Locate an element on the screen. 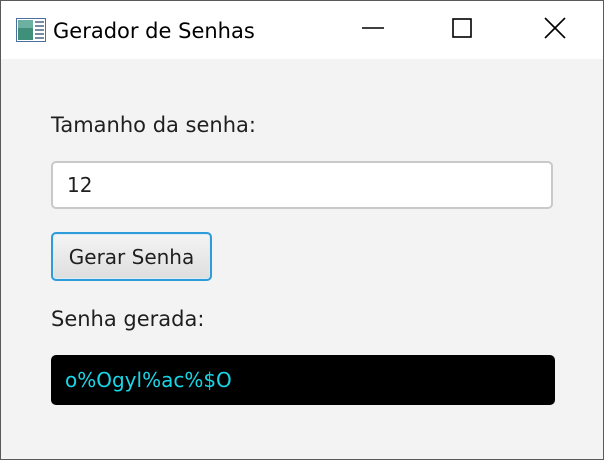 This screenshot has width=604, height=460. title-bar: Gerador de Senhas is located at coordinates (302, 30).